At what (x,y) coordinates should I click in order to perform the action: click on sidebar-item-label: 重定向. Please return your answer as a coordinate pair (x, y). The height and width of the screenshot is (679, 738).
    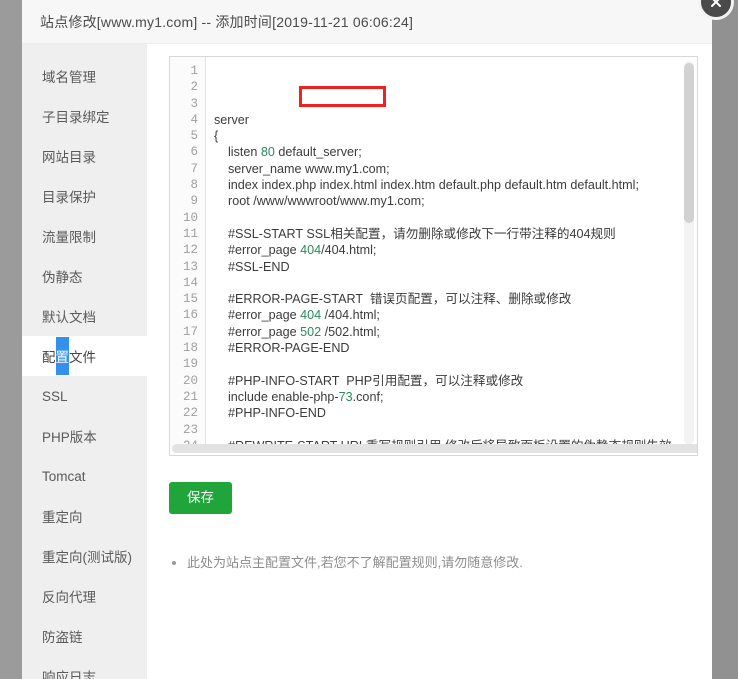
    Looking at the image, I should click on (62, 517).